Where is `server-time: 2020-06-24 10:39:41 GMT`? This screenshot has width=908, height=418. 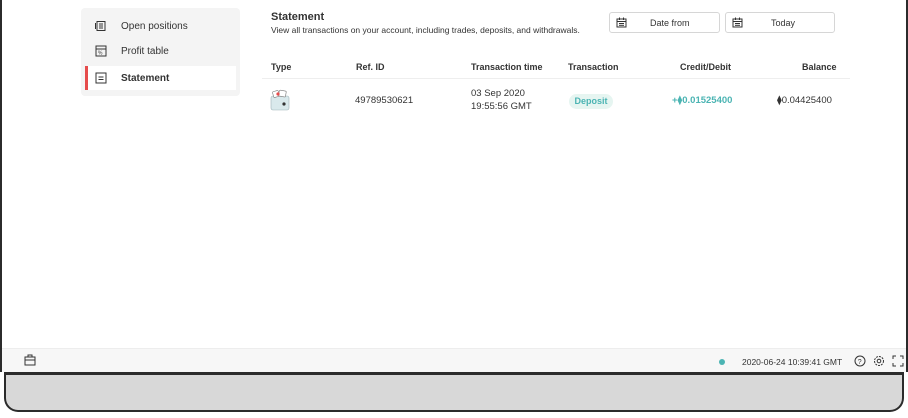
server-time: 2020-06-24 10:39:41 GMT is located at coordinates (792, 362).